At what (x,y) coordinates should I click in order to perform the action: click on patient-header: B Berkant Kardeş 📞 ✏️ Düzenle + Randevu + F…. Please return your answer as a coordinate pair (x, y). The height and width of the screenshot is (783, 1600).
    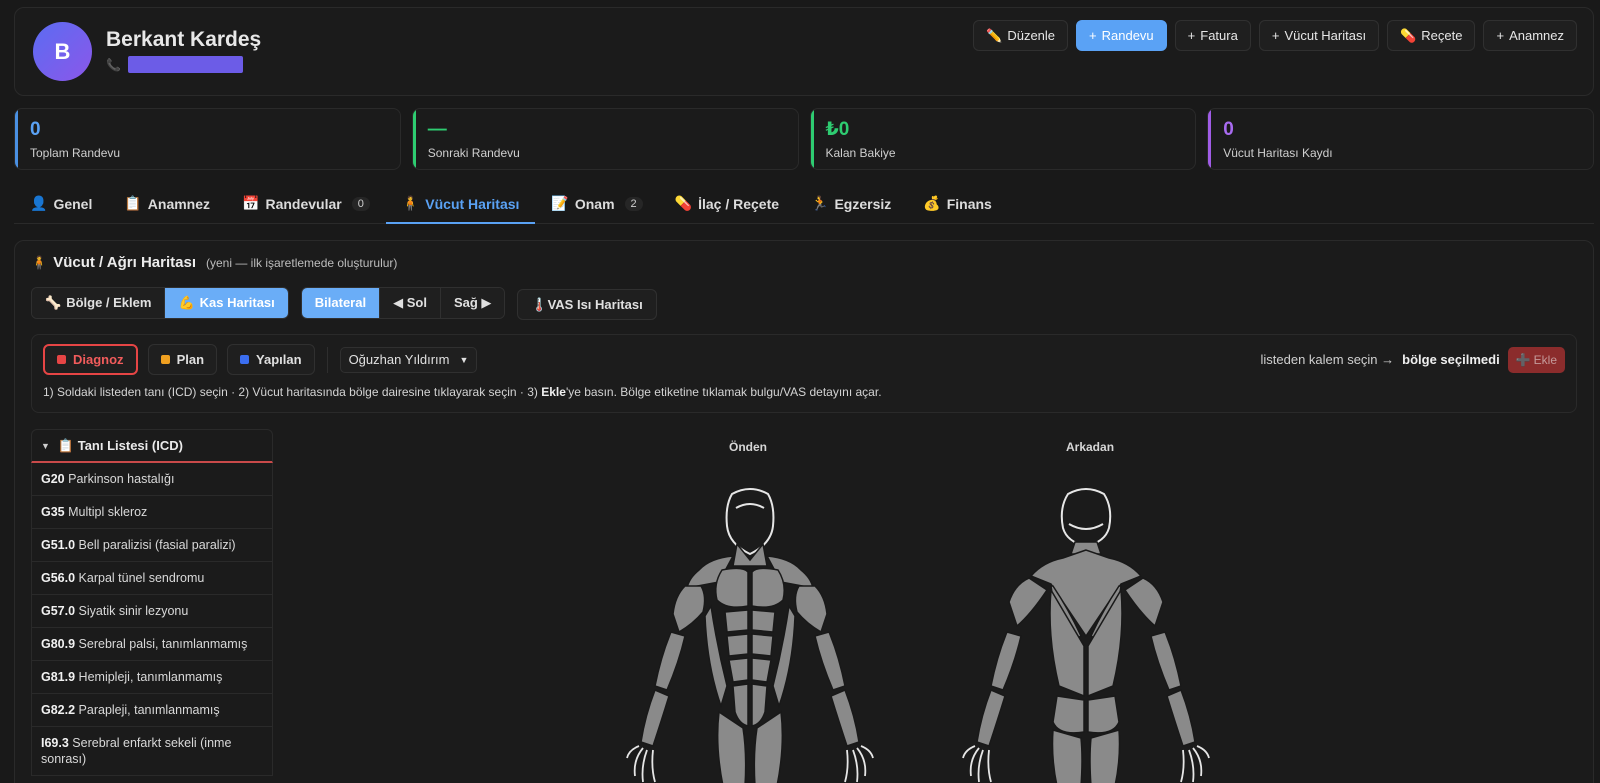
    Looking at the image, I should click on (804, 51).